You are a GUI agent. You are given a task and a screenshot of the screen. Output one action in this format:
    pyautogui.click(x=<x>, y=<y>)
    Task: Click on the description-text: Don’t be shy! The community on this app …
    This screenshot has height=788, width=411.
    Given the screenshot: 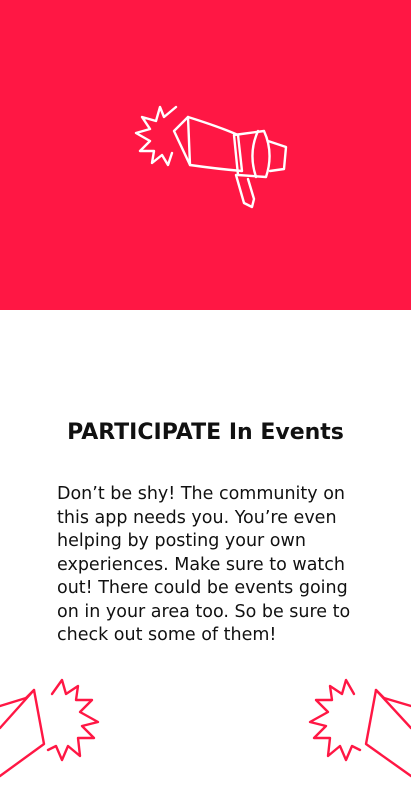 What is the action you would take?
    pyautogui.click(x=204, y=564)
    